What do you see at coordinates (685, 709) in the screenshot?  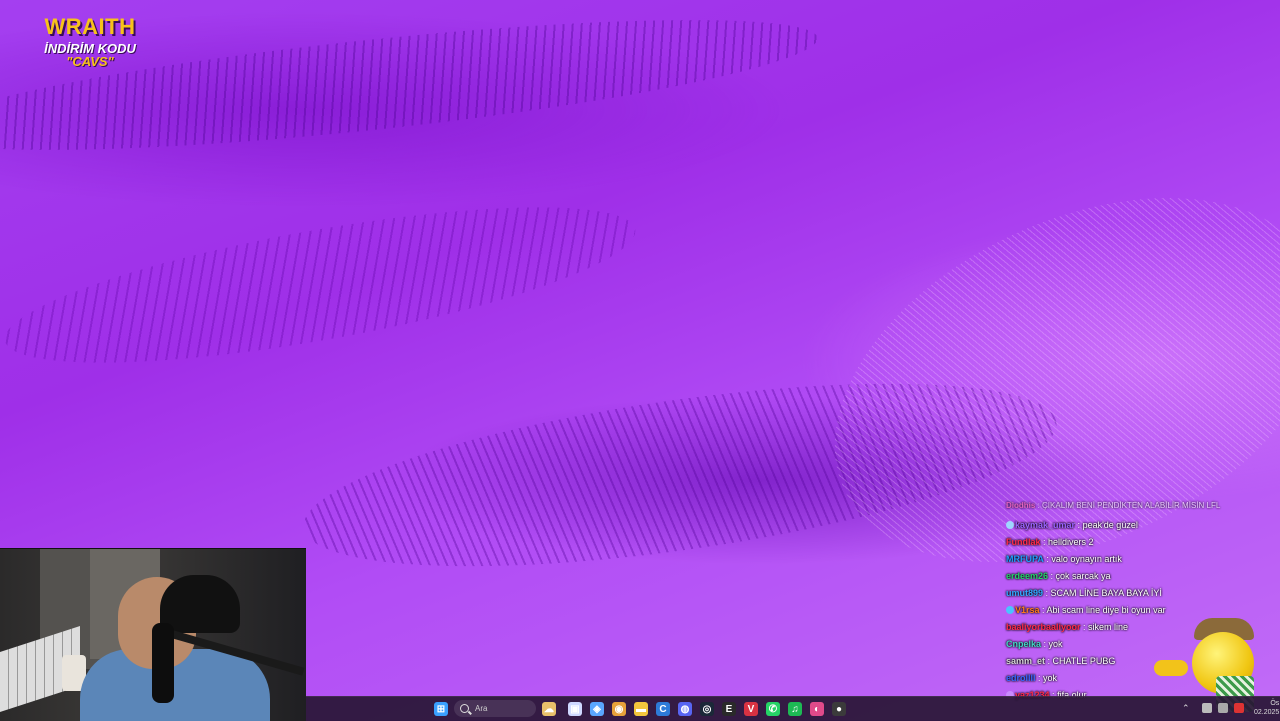 I see `discord-icon: ◍` at bounding box center [685, 709].